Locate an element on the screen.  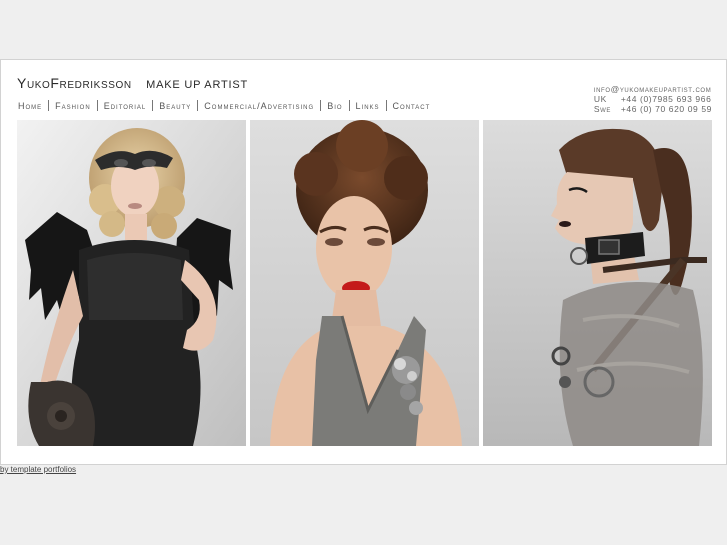
nav-contact: Contact is located at coordinates (412, 106).